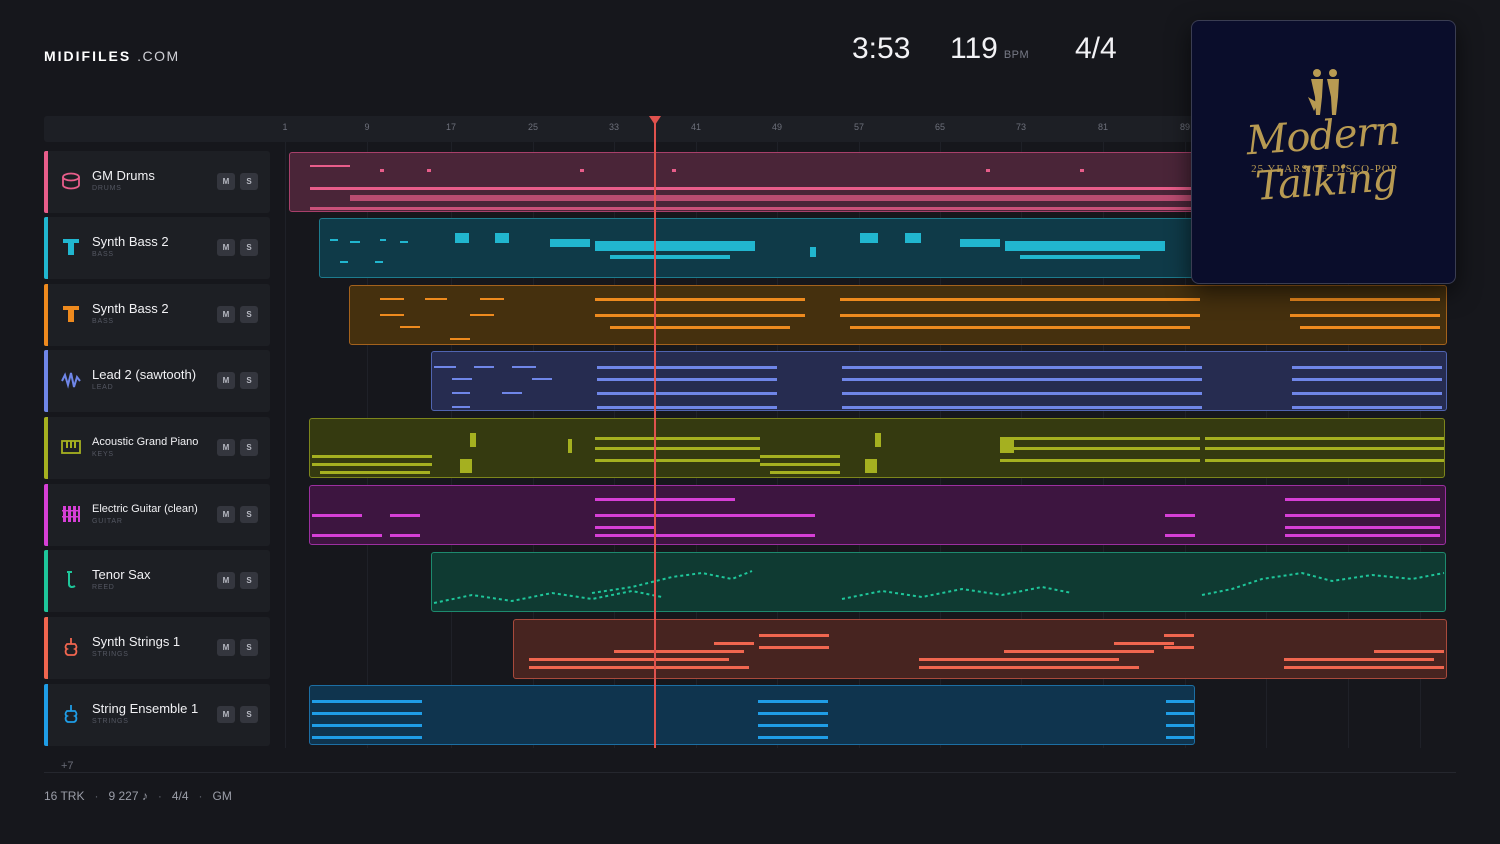  I want to click on track-header-electric-guitar: Electric Guitar (clean) GUITAR M S, so click(157, 515).